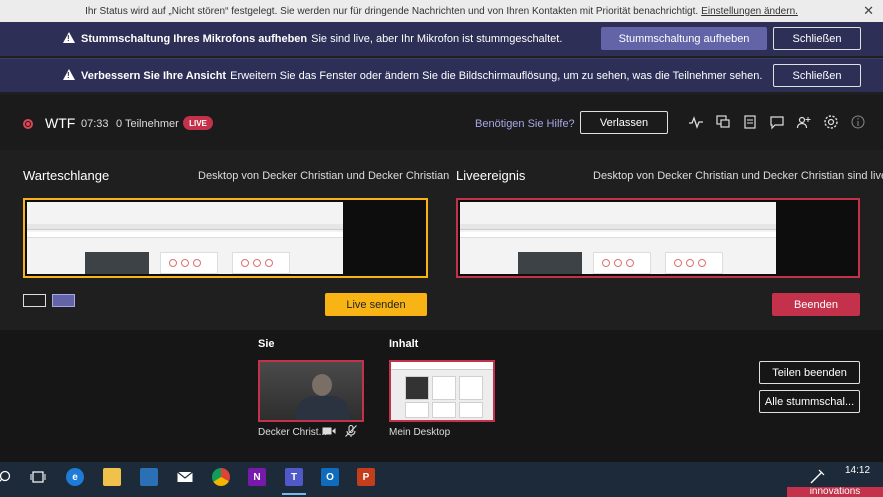 This screenshot has width=883, height=497. I want to click on powerpoint-icon: P, so click(366, 477).